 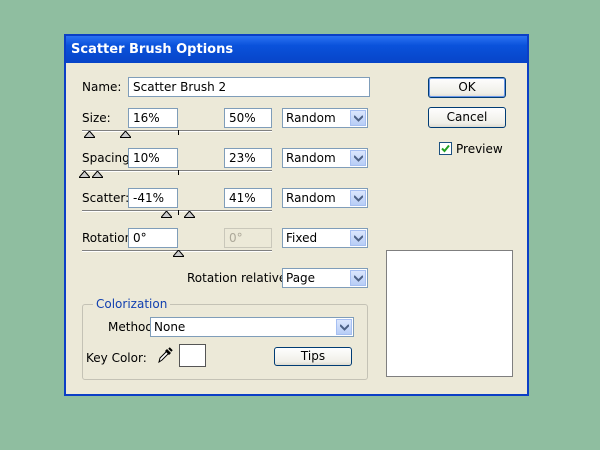 I want to click on cancel-button: Cancel, so click(x=467, y=117).